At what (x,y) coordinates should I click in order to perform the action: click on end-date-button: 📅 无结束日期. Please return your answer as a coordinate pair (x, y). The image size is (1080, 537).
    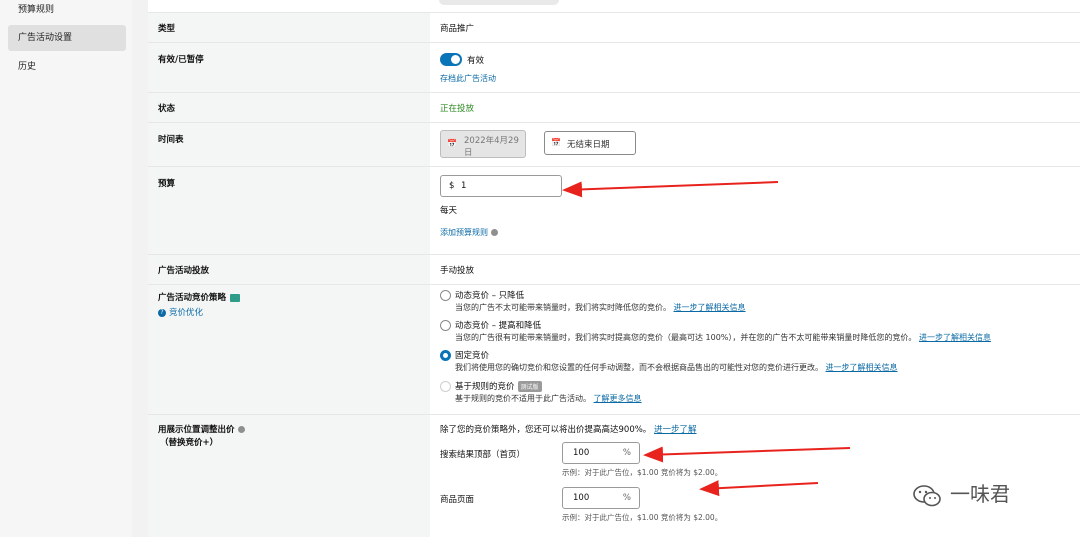
    Looking at the image, I should click on (590, 143).